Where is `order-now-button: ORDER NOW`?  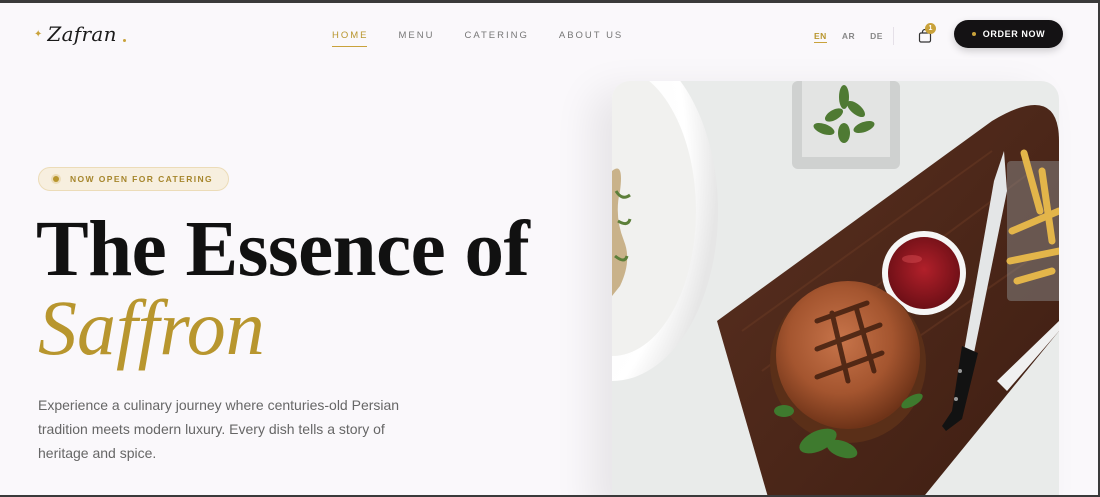
order-now-button: ORDER NOW is located at coordinates (1008, 34).